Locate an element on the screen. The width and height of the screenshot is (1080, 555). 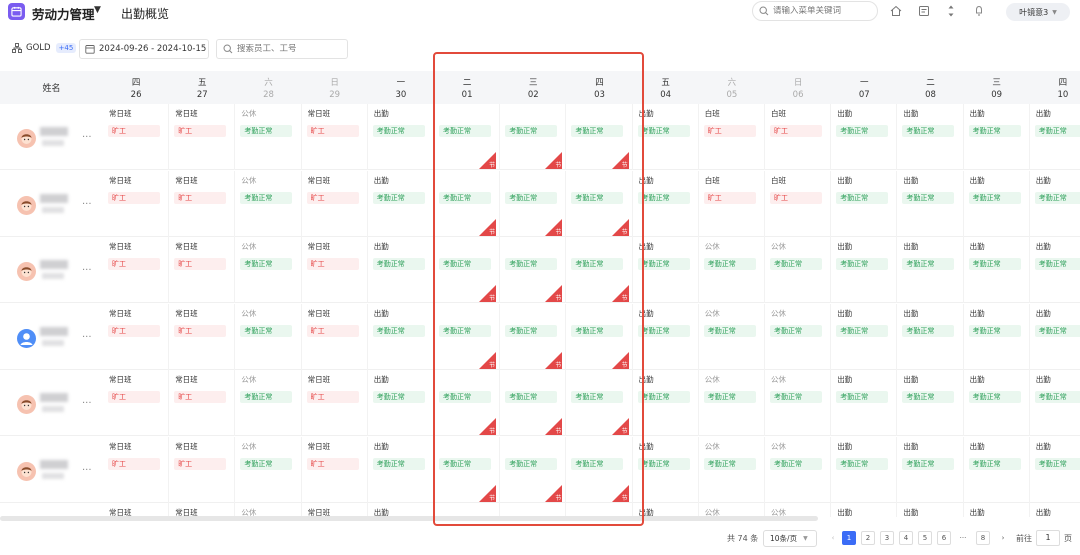
employee-search-box is located at coordinates (282, 49).